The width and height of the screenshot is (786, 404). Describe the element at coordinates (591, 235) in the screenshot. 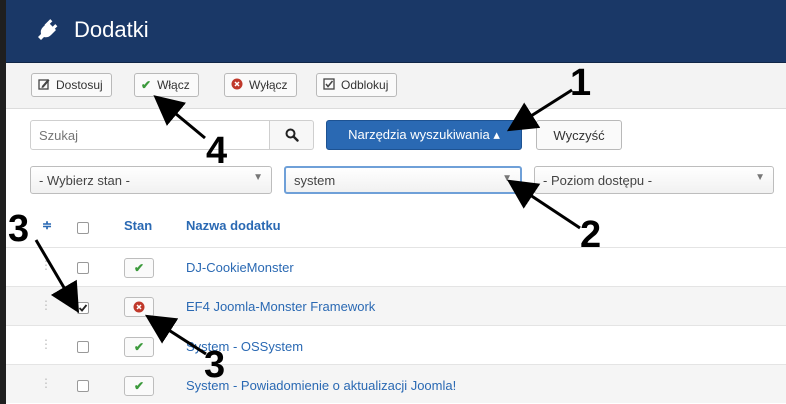

I see `annotation-label-2: 2` at that location.